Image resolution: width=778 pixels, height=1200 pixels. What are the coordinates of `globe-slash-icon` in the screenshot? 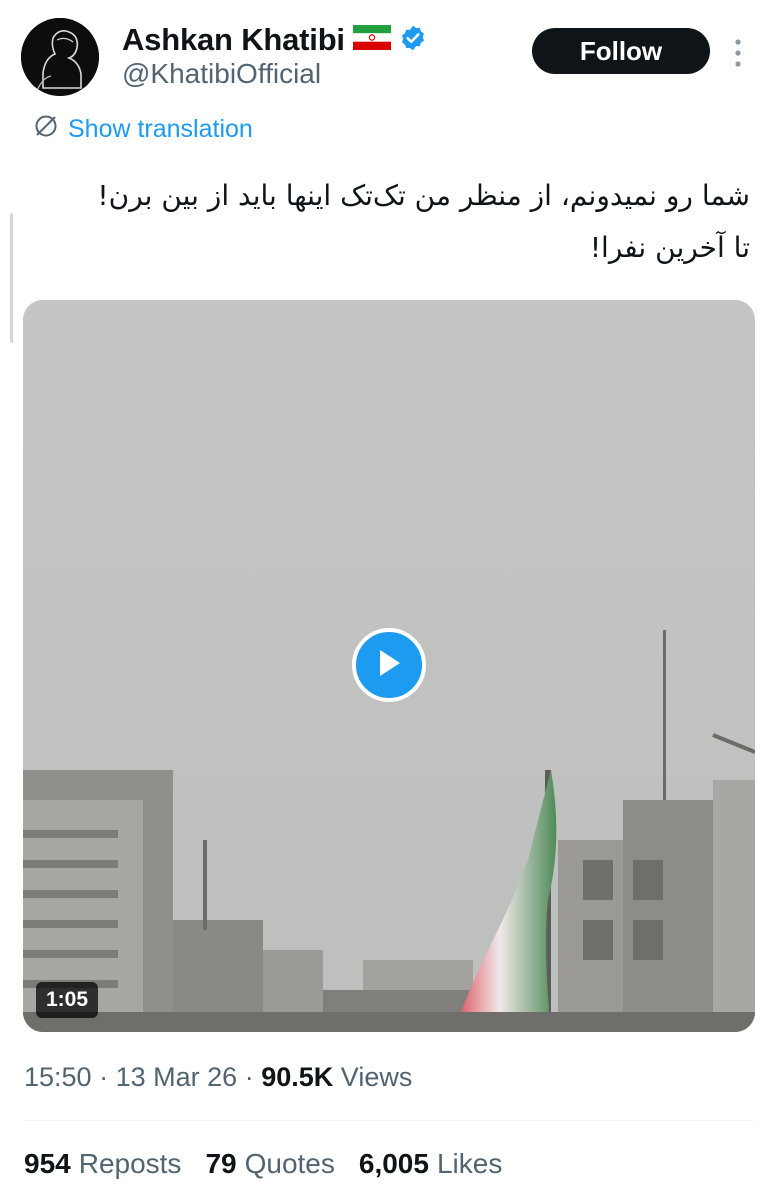 It's located at (46, 129).